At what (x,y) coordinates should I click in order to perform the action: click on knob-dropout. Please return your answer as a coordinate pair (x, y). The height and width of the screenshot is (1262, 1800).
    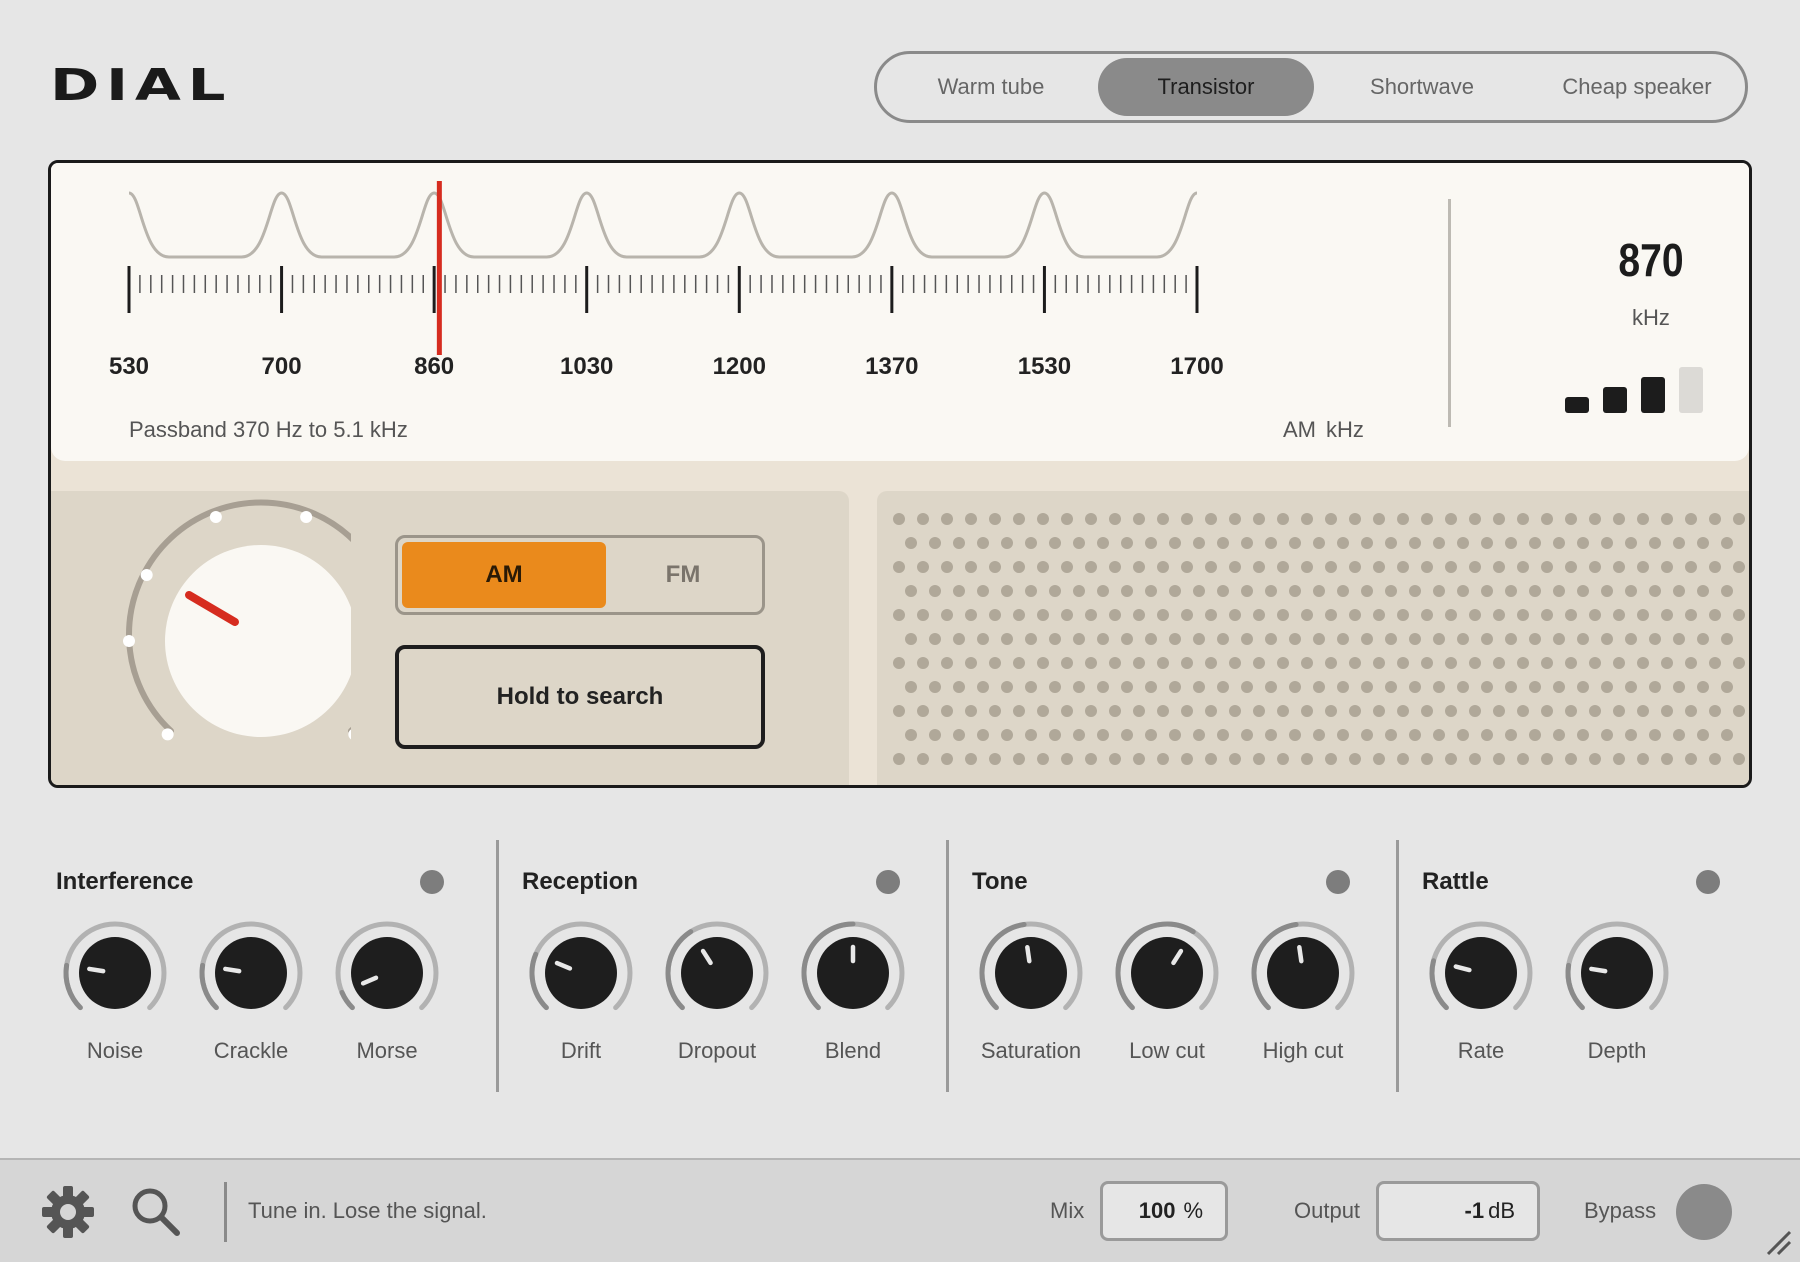
    Looking at the image, I should click on (717, 973).